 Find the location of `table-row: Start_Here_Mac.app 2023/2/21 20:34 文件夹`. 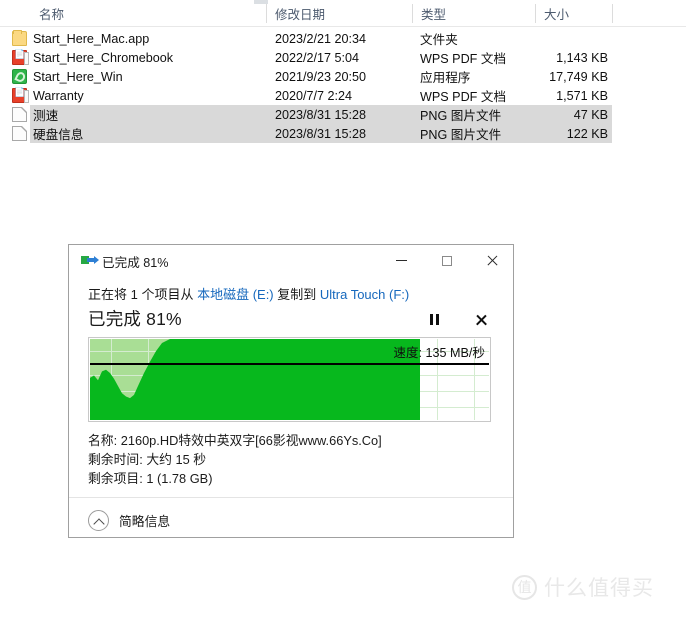

table-row: Start_Here_Mac.app 2023/2/21 20:34 文件夹 is located at coordinates (343, 38).